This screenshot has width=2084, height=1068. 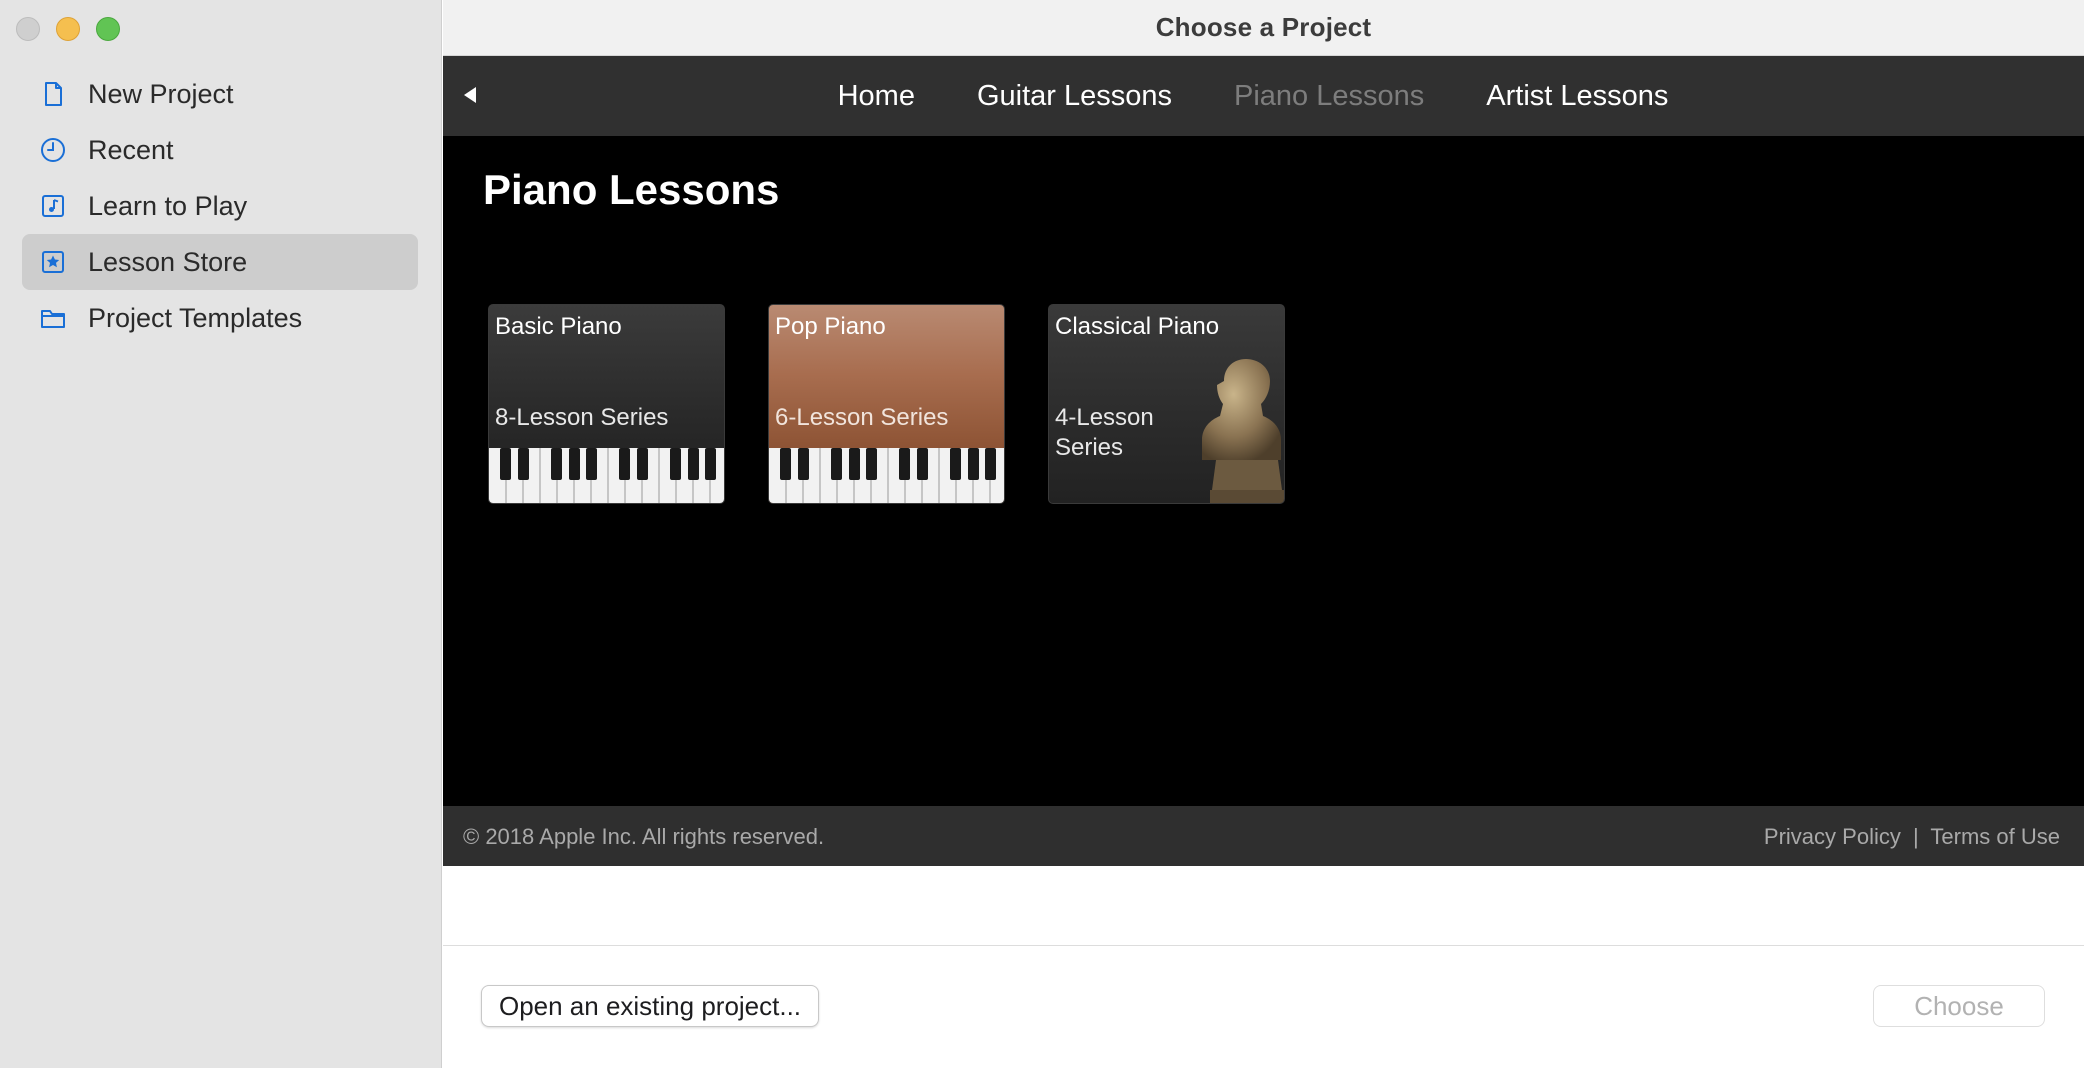 What do you see at coordinates (168, 261) in the screenshot?
I see `sidebar-item-label: Lesson Store` at bounding box center [168, 261].